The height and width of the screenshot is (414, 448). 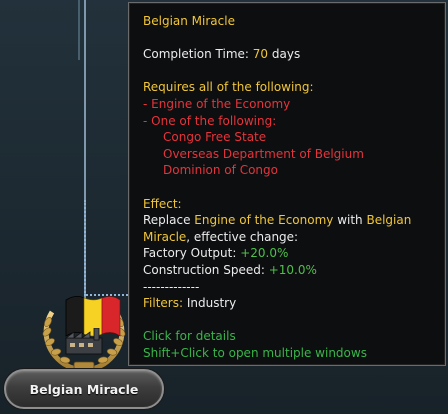 I want to click on completion-time: Completion Time: 70 days, so click(x=287, y=54).